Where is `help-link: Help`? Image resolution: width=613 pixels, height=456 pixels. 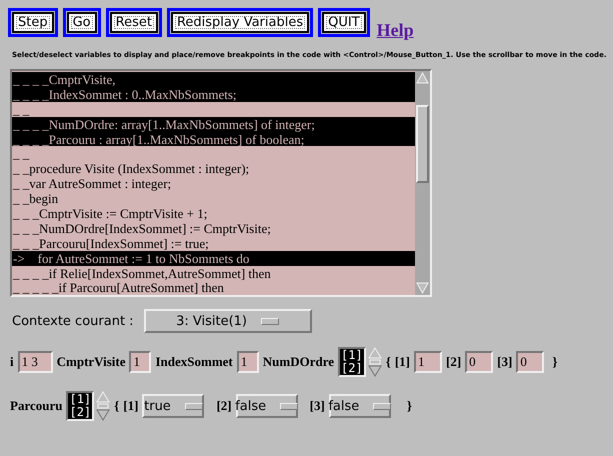 help-link: Help is located at coordinates (395, 30).